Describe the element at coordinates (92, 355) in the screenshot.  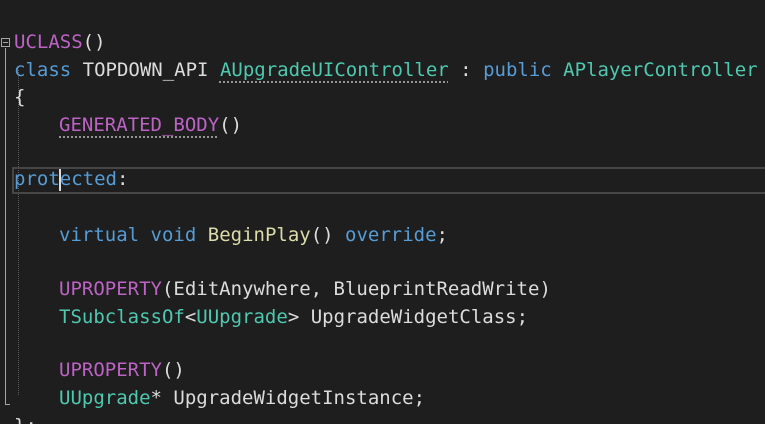
I see `code-line-13: UPROPERTY()` at that location.